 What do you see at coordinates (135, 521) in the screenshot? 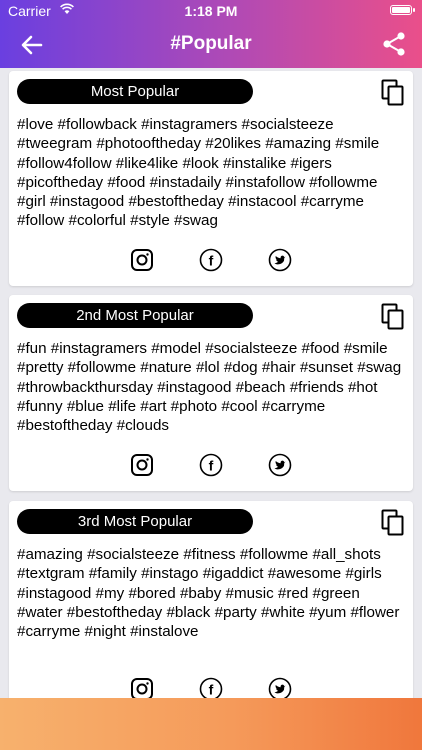
I see `card-title: 3rd Most Popular` at bounding box center [135, 521].